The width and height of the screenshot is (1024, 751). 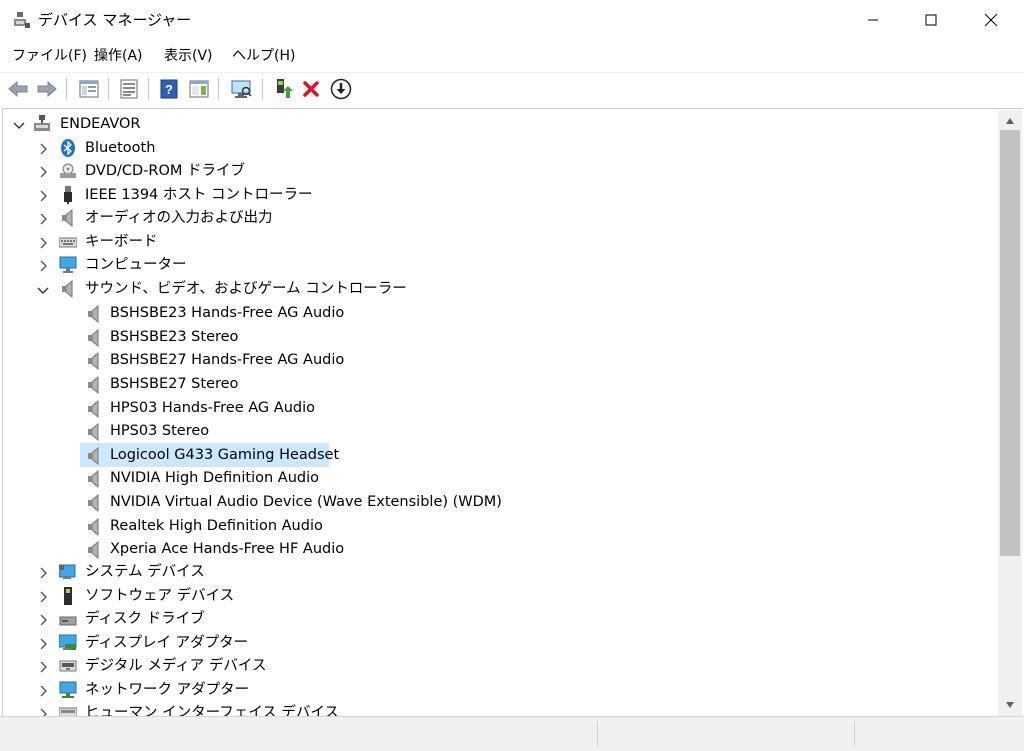 What do you see at coordinates (145, 619) in the screenshot?
I see `category-label: ディスク ドライブ` at bounding box center [145, 619].